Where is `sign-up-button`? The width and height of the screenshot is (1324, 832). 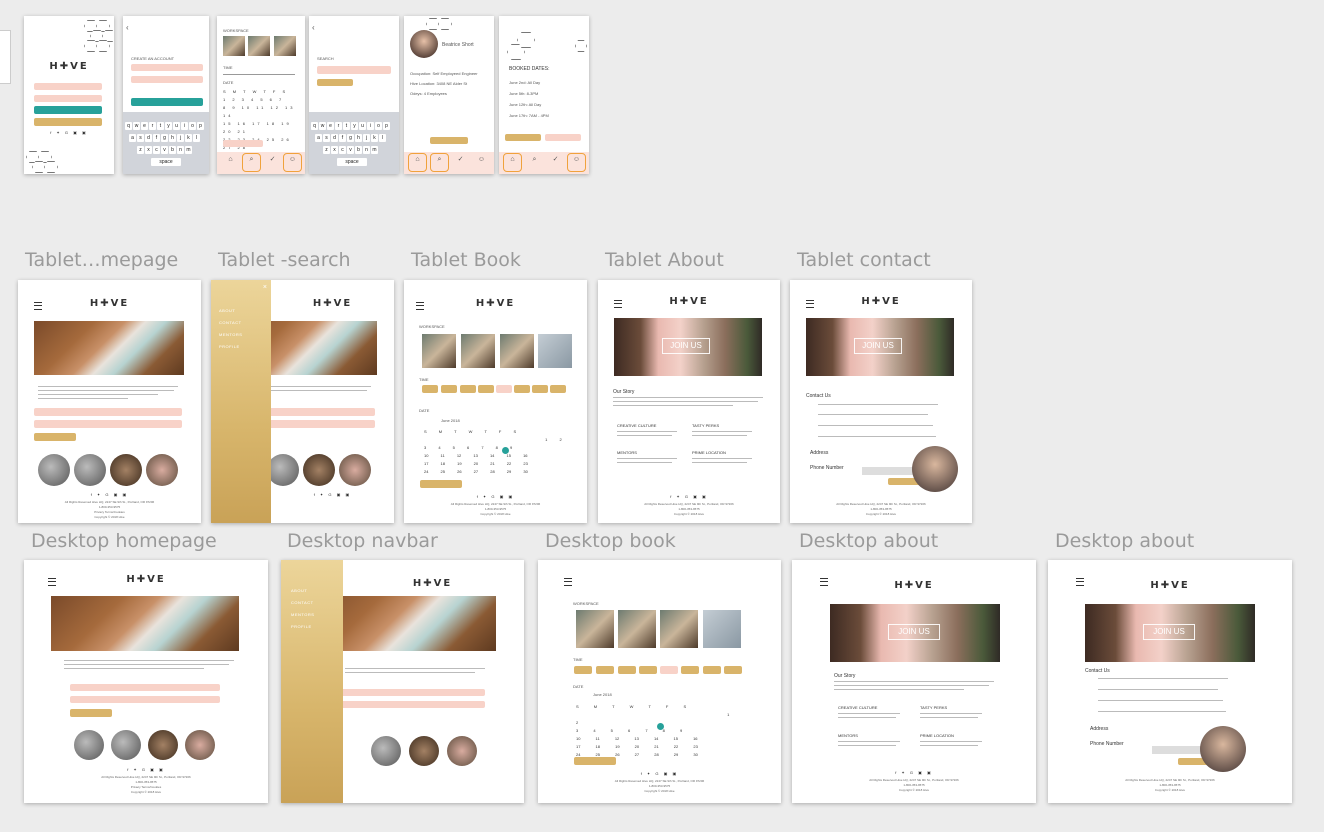 sign-up-button is located at coordinates (68, 122).